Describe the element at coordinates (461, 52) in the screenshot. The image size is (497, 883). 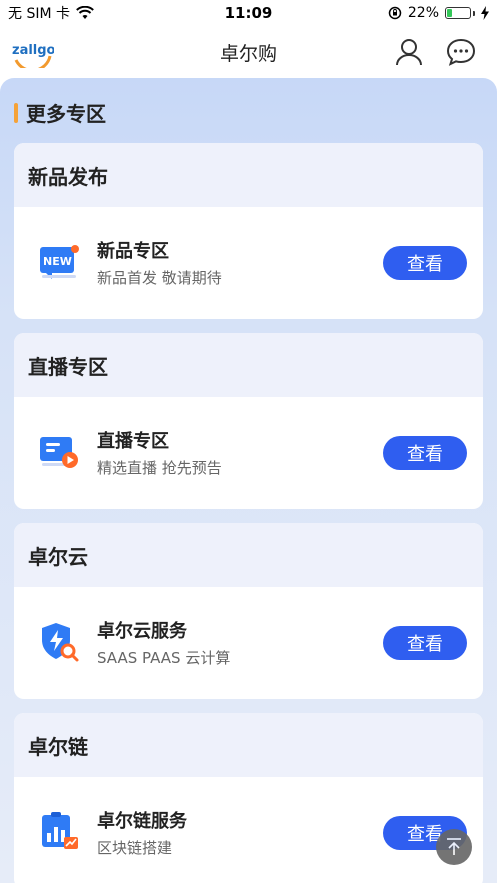
I see `message-icon` at that location.